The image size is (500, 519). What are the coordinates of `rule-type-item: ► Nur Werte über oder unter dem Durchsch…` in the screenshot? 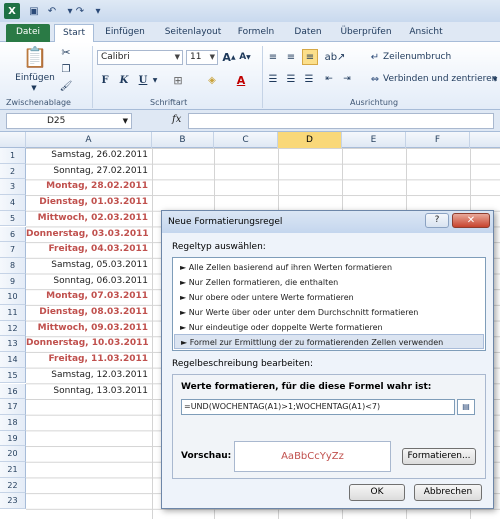 It's located at (329, 312).